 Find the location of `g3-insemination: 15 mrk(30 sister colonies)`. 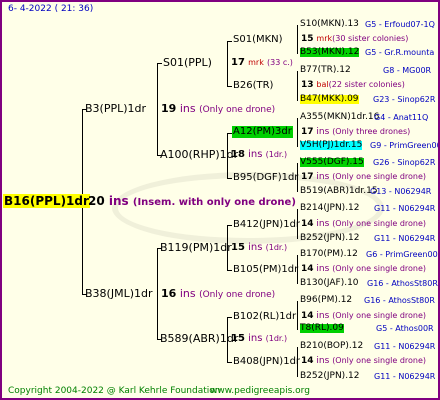

g3-insemination: 15 mrk(30 sister colonies) is located at coordinates (355, 39).